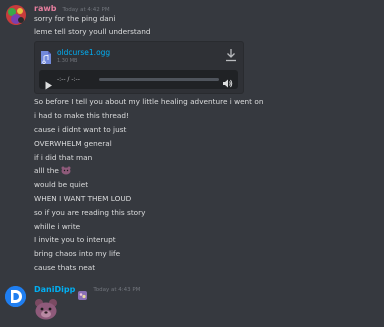 Image resolution: width=384 pixels, height=327 pixels. Describe the element at coordinates (75, 18) in the screenshot. I see `message-line: sorry for the ping dani` at that location.